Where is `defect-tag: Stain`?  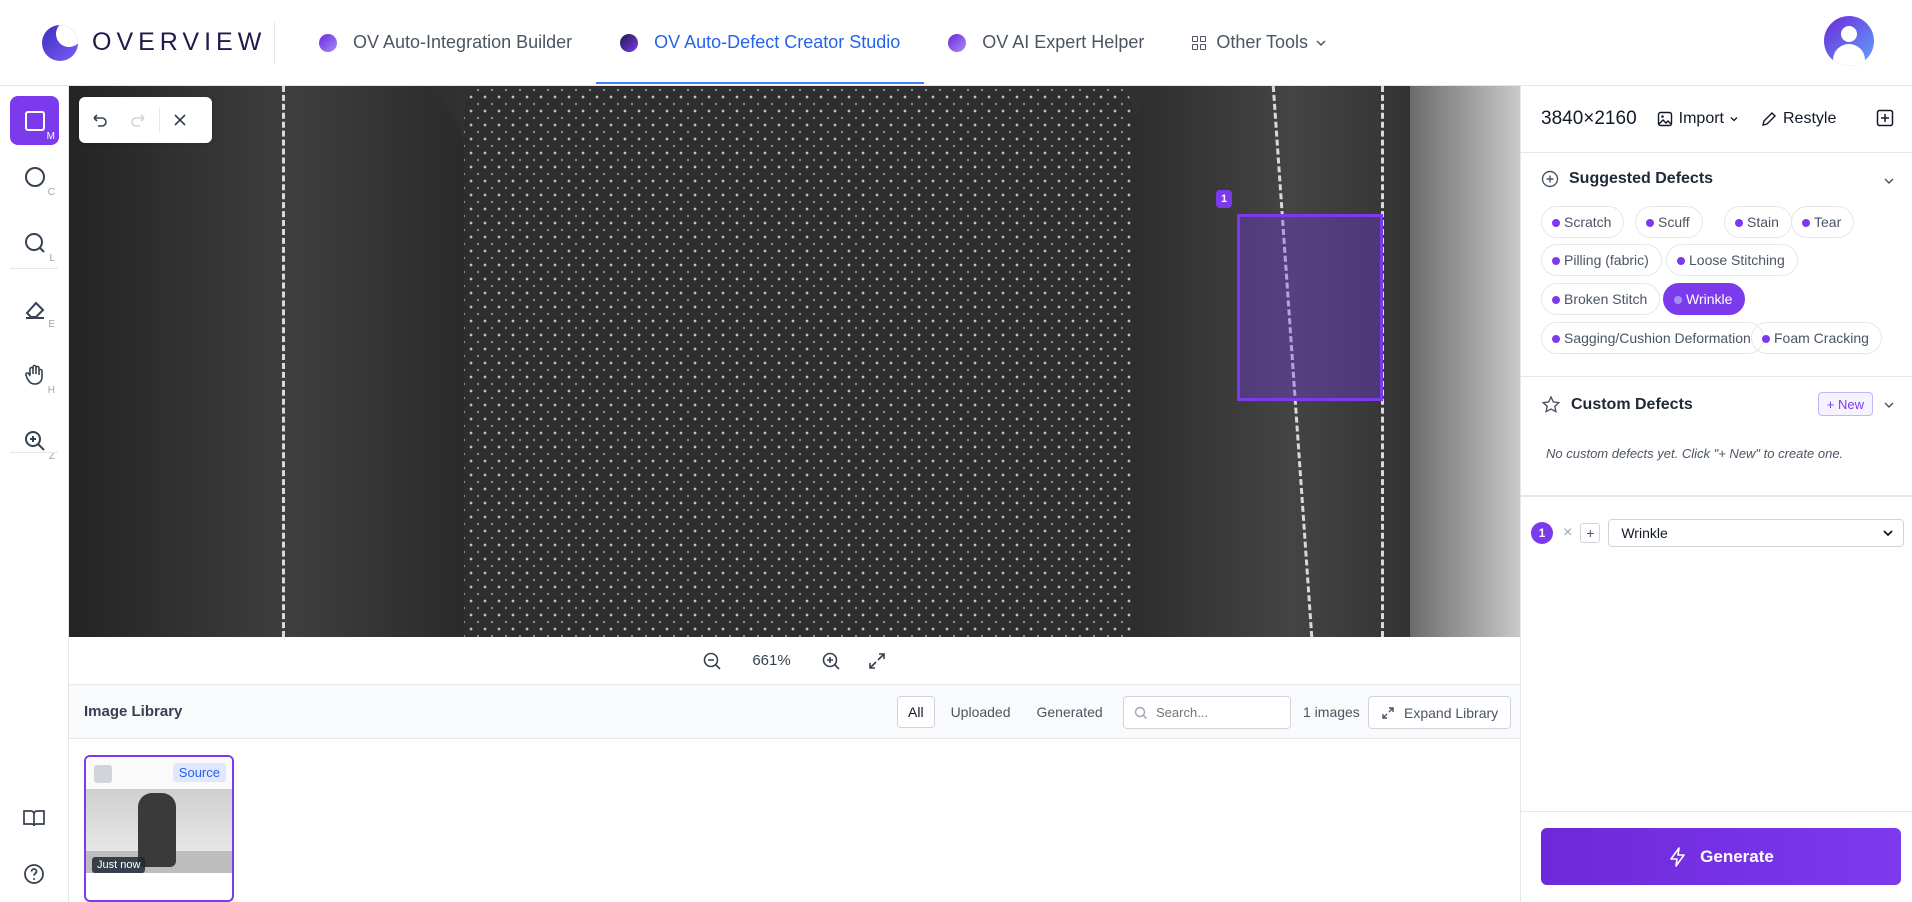
defect-tag: Stain is located at coordinates (1758, 222).